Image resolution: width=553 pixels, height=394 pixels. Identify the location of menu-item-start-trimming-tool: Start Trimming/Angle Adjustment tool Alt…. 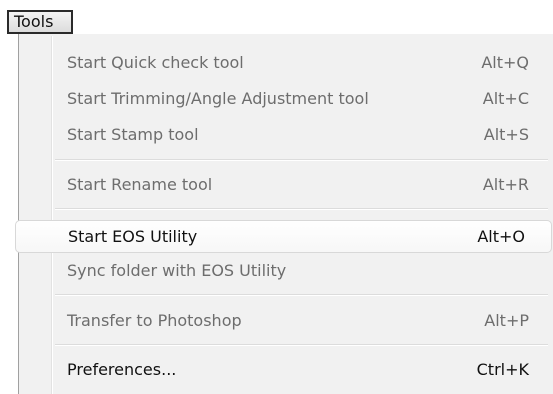
(285, 99).